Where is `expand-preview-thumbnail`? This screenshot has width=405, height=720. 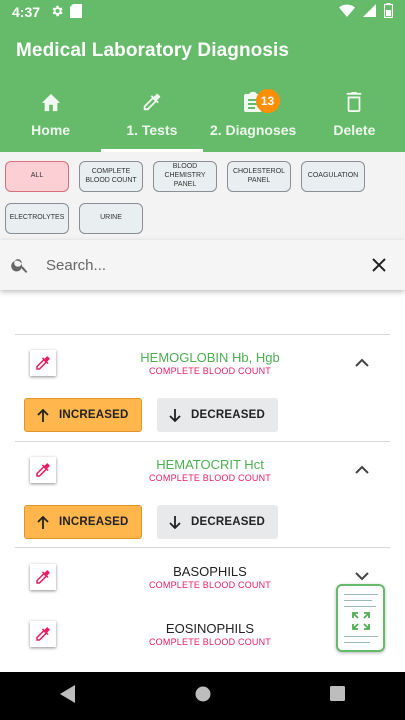 expand-preview-thumbnail is located at coordinates (360, 618).